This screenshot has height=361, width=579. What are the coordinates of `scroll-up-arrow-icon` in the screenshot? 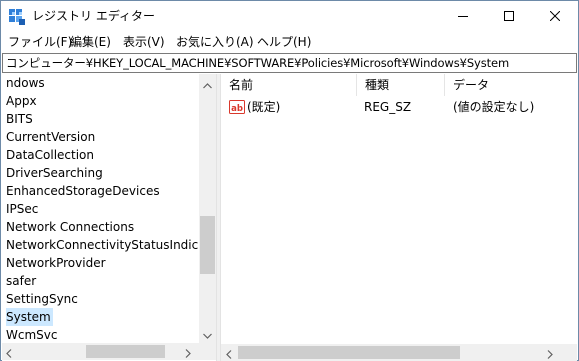 It's located at (207, 85).